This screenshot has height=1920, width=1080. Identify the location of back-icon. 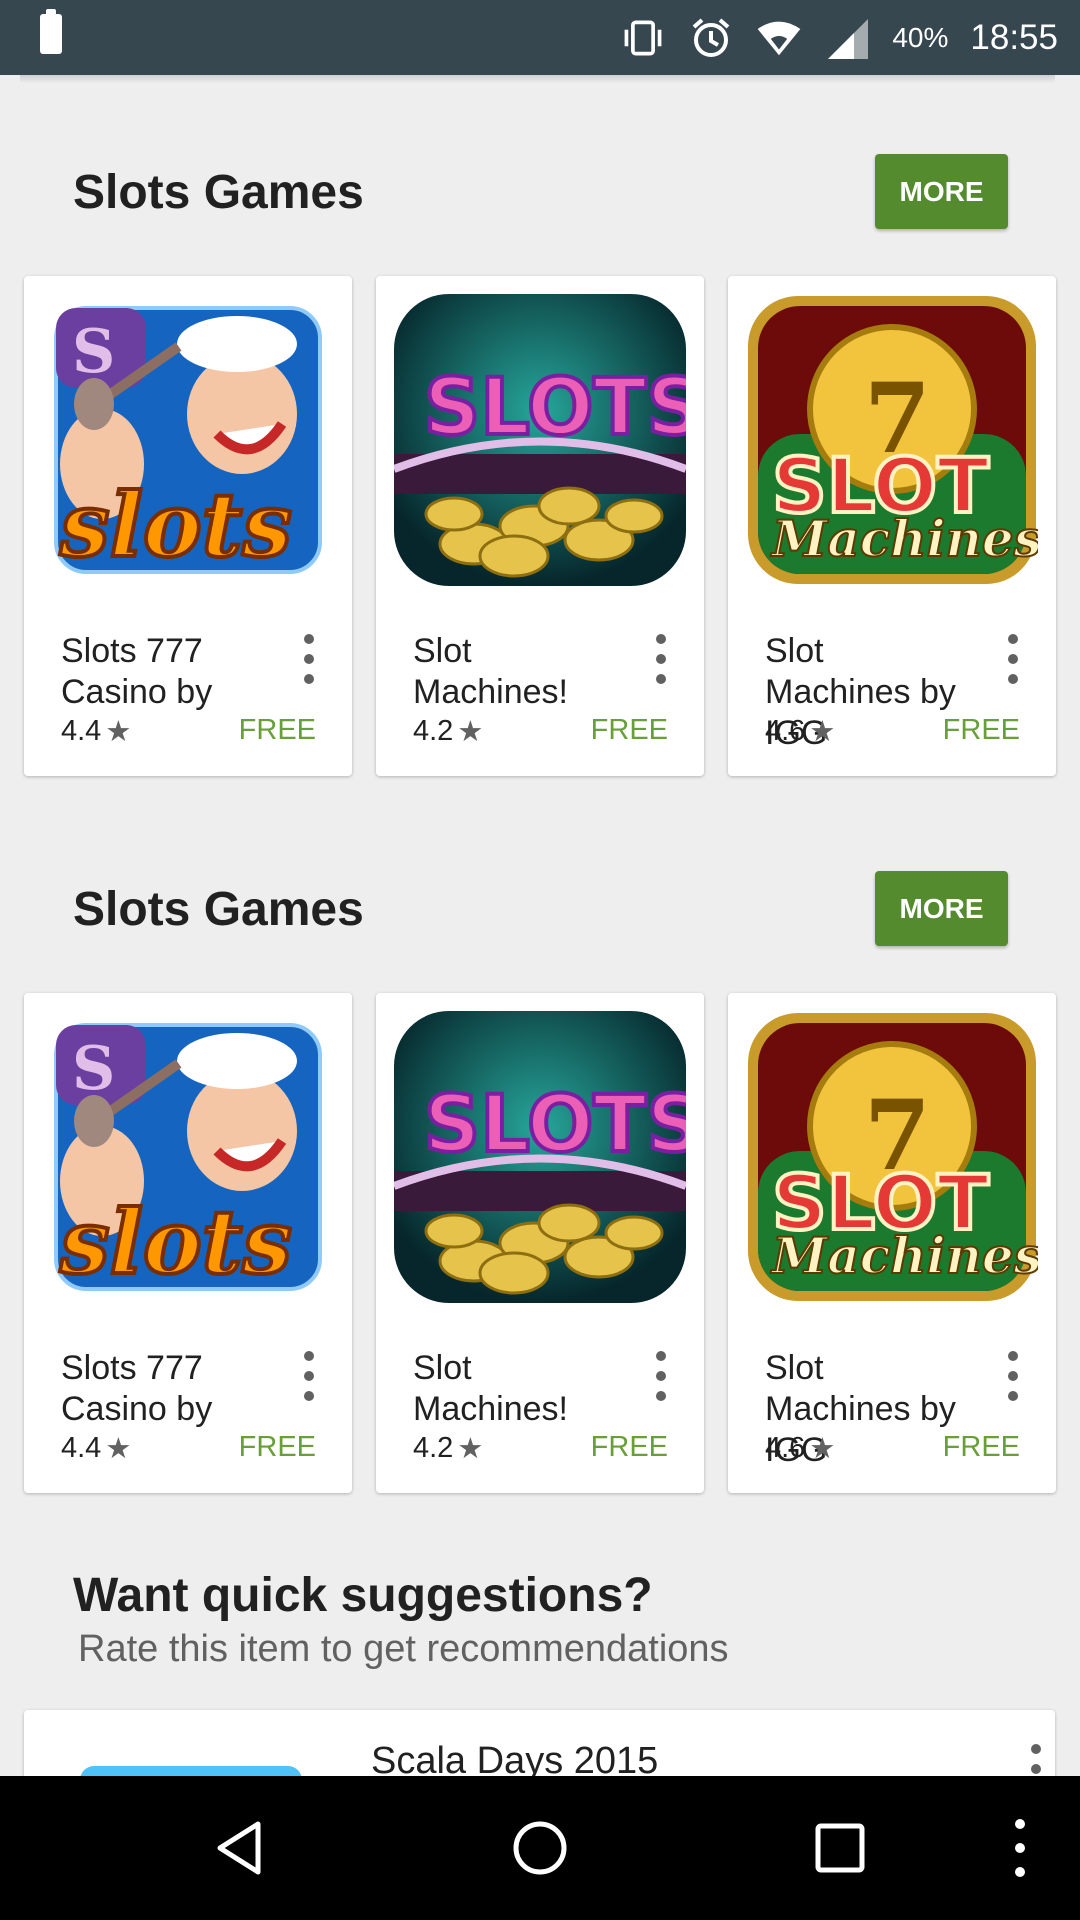
(240, 1848).